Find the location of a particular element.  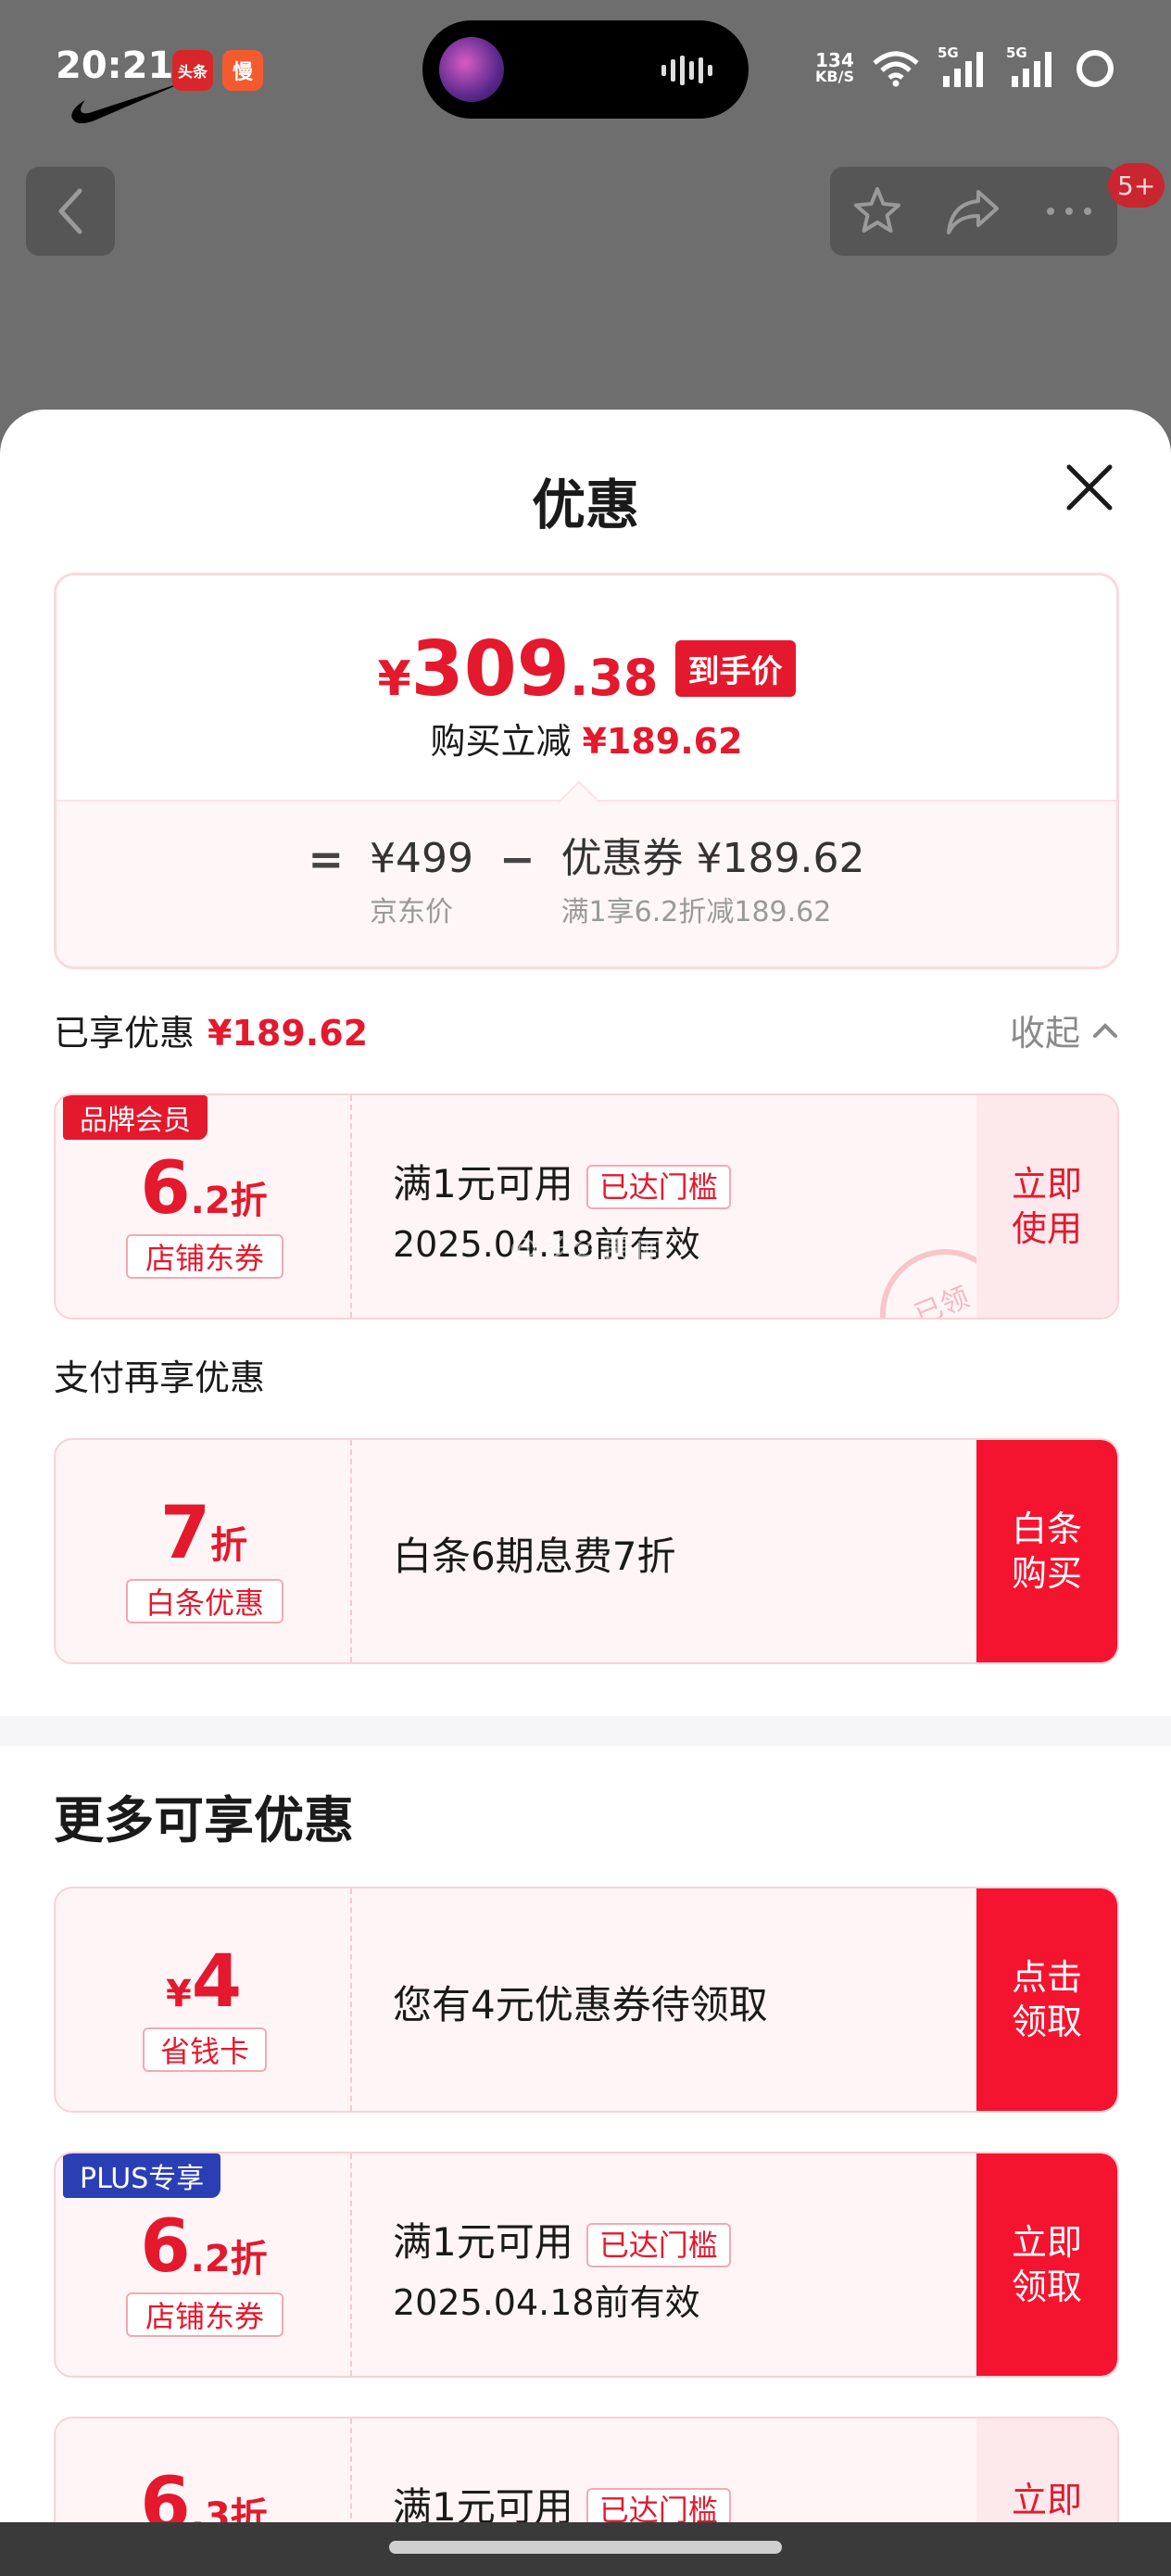

coupon-type-label: 省钱卡 is located at coordinates (205, 2049).